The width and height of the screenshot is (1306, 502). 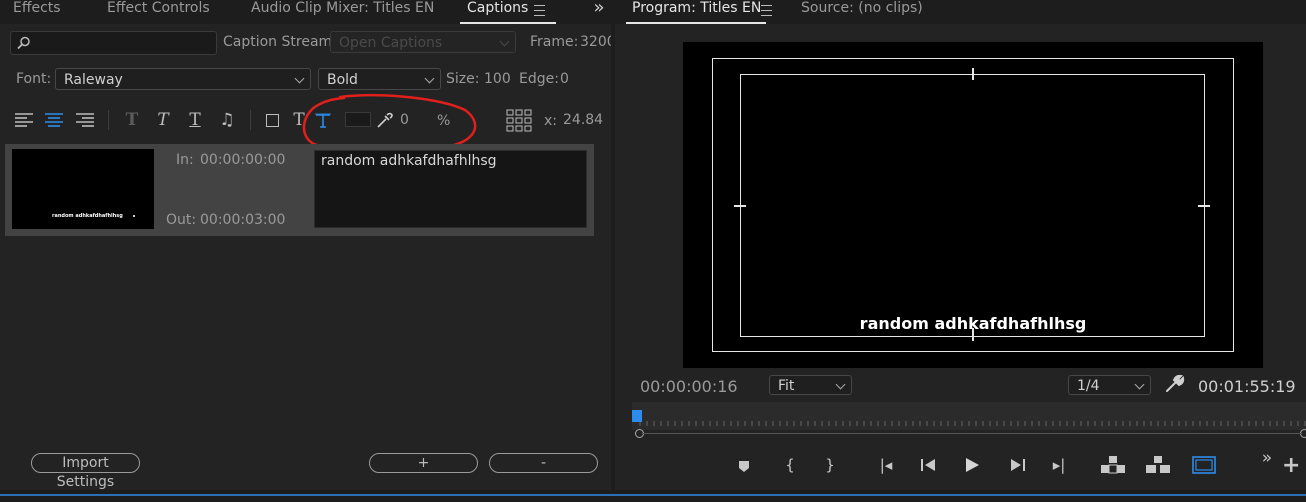 What do you see at coordinates (1059, 465) in the screenshot?
I see `go-to-out-icon: ▸|` at bounding box center [1059, 465].